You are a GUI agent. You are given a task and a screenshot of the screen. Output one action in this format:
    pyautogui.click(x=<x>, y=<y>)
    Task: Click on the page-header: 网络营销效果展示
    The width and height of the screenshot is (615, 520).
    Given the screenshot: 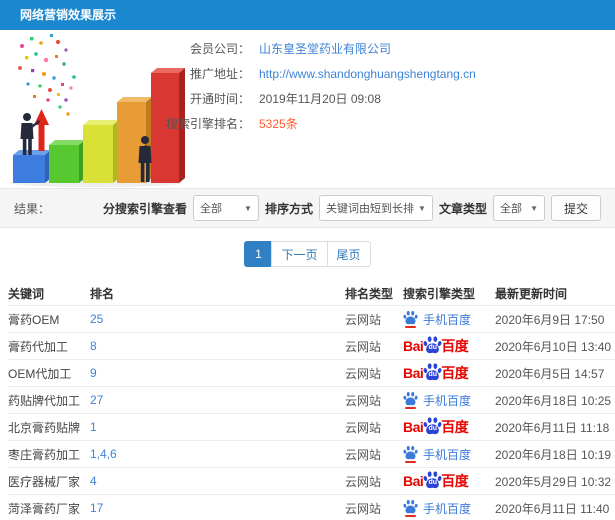 What is the action you would take?
    pyautogui.click(x=307, y=15)
    